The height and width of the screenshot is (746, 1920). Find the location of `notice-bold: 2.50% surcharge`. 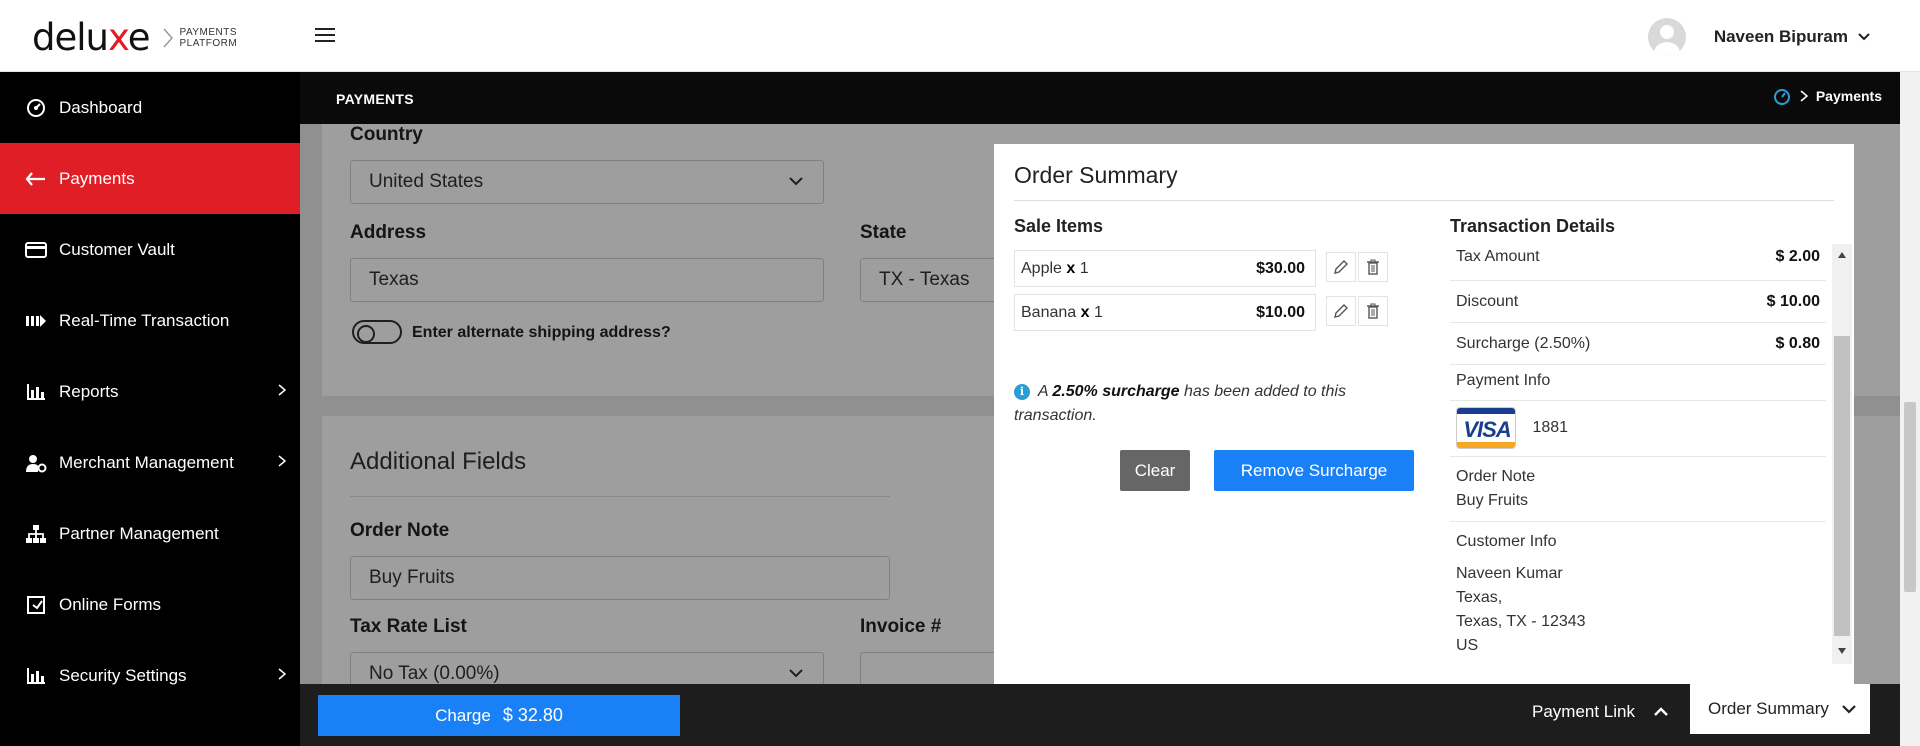

notice-bold: 2.50% surcharge is located at coordinates (1116, 391).